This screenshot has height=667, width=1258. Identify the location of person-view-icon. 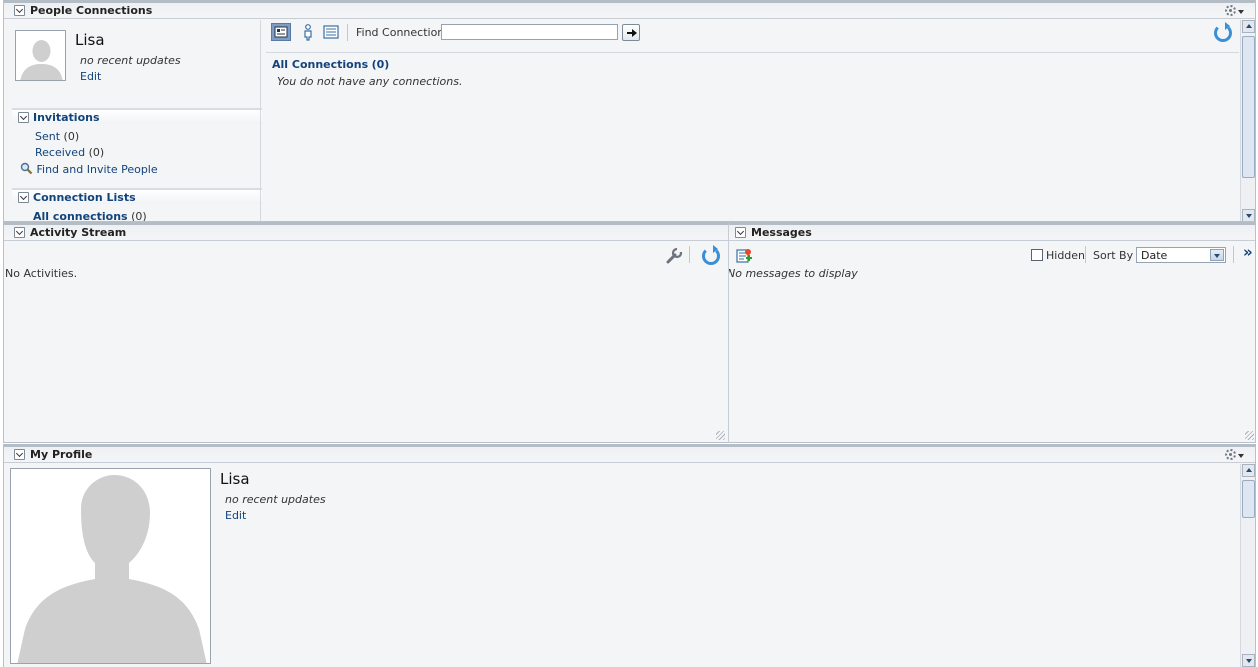
(308, 32).